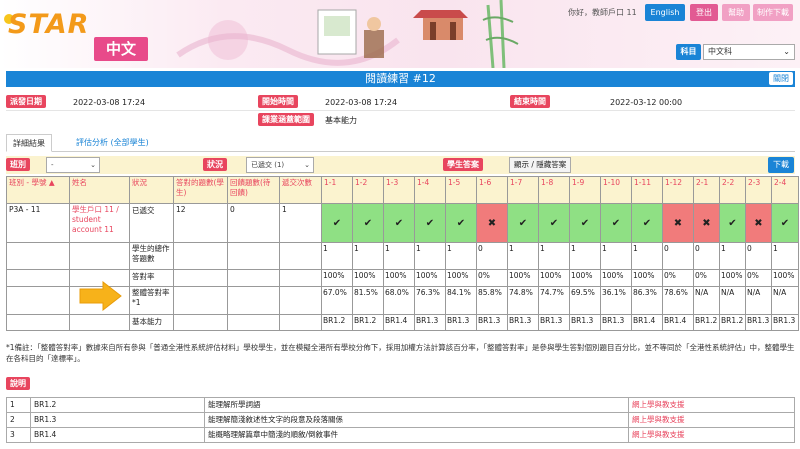 The width and height of the screenshot is (800, 449). Describe the element at coordinates (268, 165) in the screenshot. I see `status-select-value: 已遞交 (1)` at that location.